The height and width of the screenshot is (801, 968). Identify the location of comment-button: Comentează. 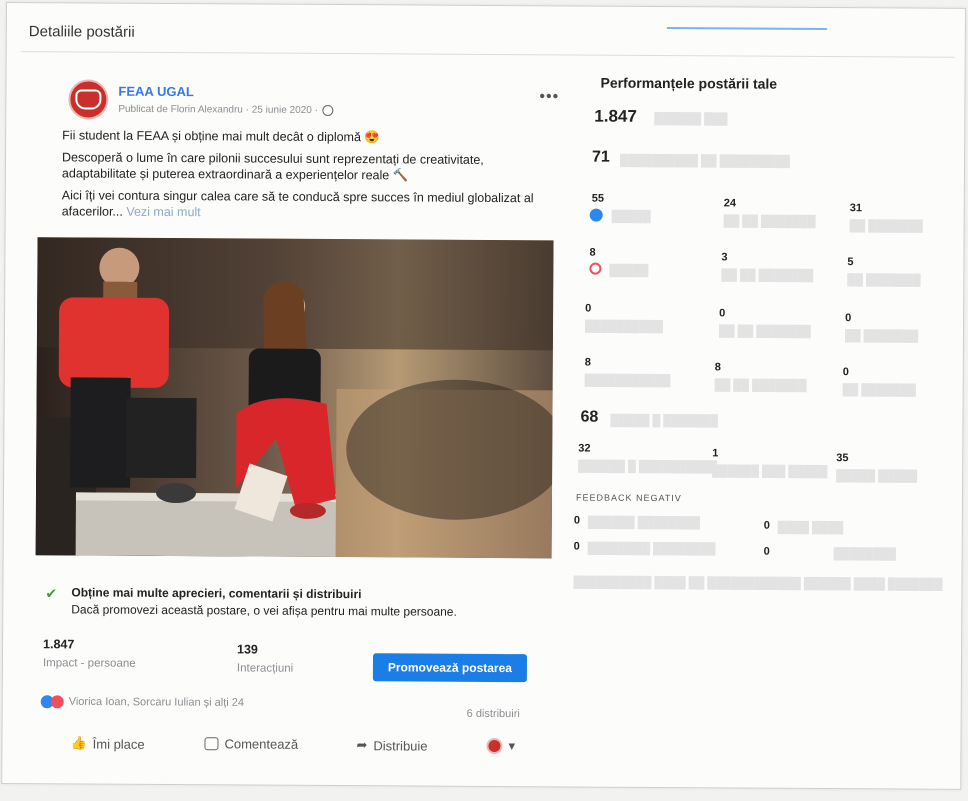
(251, 744).